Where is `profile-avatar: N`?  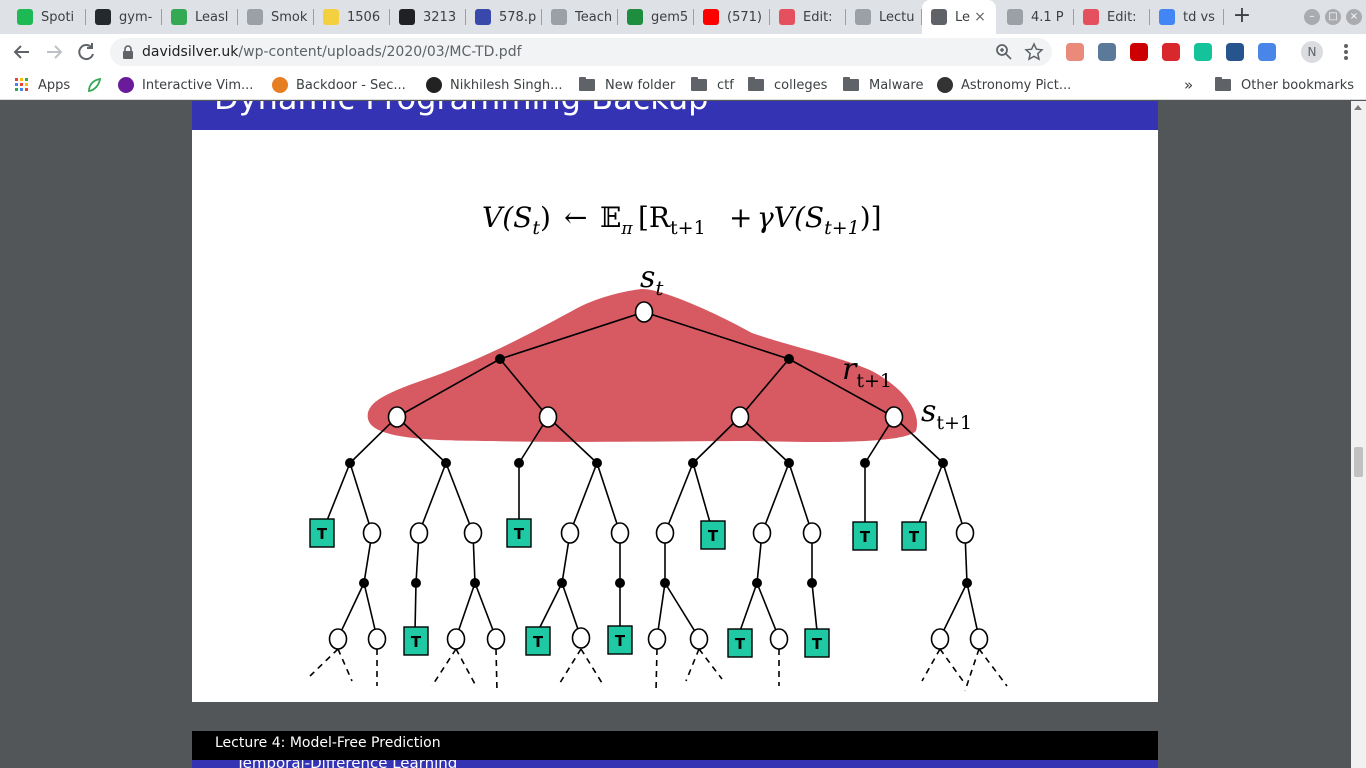 profile-avatar: N is located at coordinates (1312, 52).